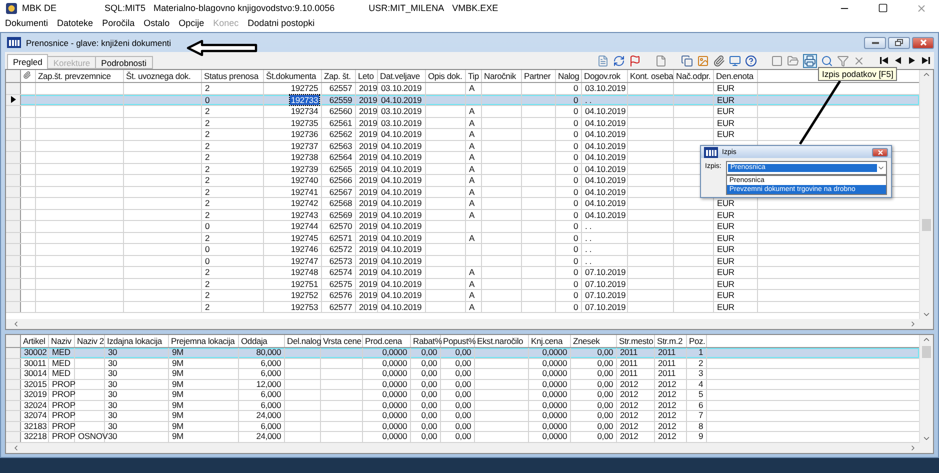 Image resolution: width=939 pixels, height=473 pixels. What do you see at coordinates (875, 42) in the screenshot?
I see `minimize-button` at bounding box center [875, 42].